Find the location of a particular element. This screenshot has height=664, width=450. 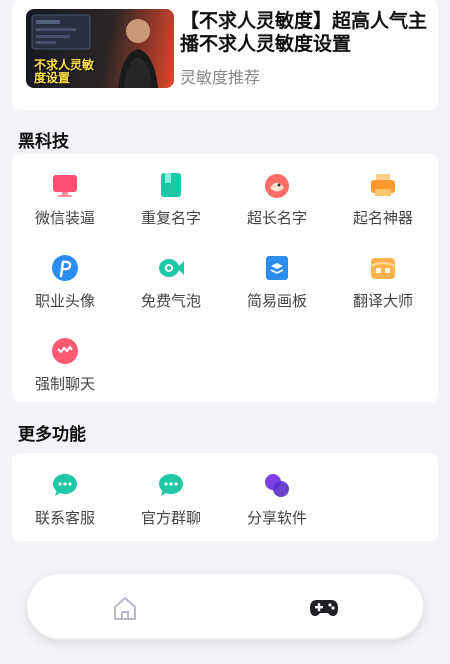

book-icon is located at coordinates (171, 185).